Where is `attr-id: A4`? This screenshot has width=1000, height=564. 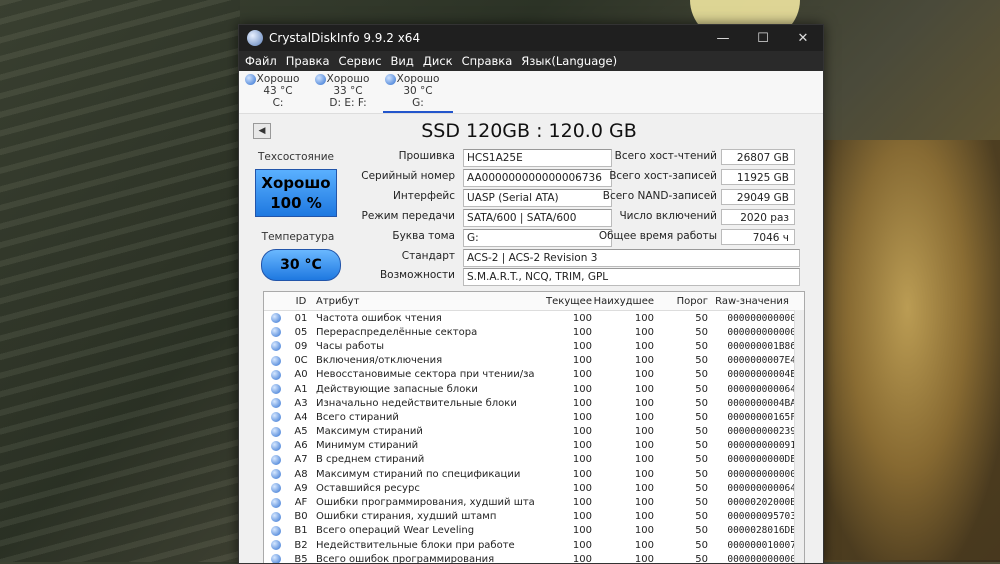
attr-id: A4 is located at coordinates (301, 417).